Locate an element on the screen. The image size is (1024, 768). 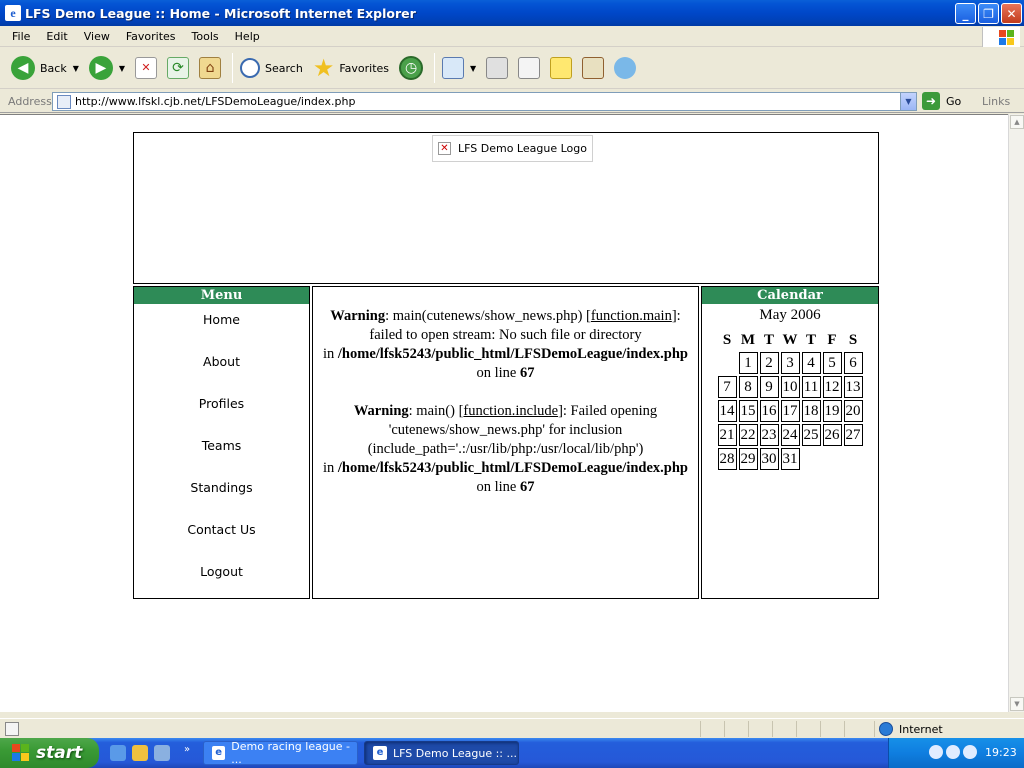
address-dropdown-icon: ▼ is located at coordinates (908, 101).